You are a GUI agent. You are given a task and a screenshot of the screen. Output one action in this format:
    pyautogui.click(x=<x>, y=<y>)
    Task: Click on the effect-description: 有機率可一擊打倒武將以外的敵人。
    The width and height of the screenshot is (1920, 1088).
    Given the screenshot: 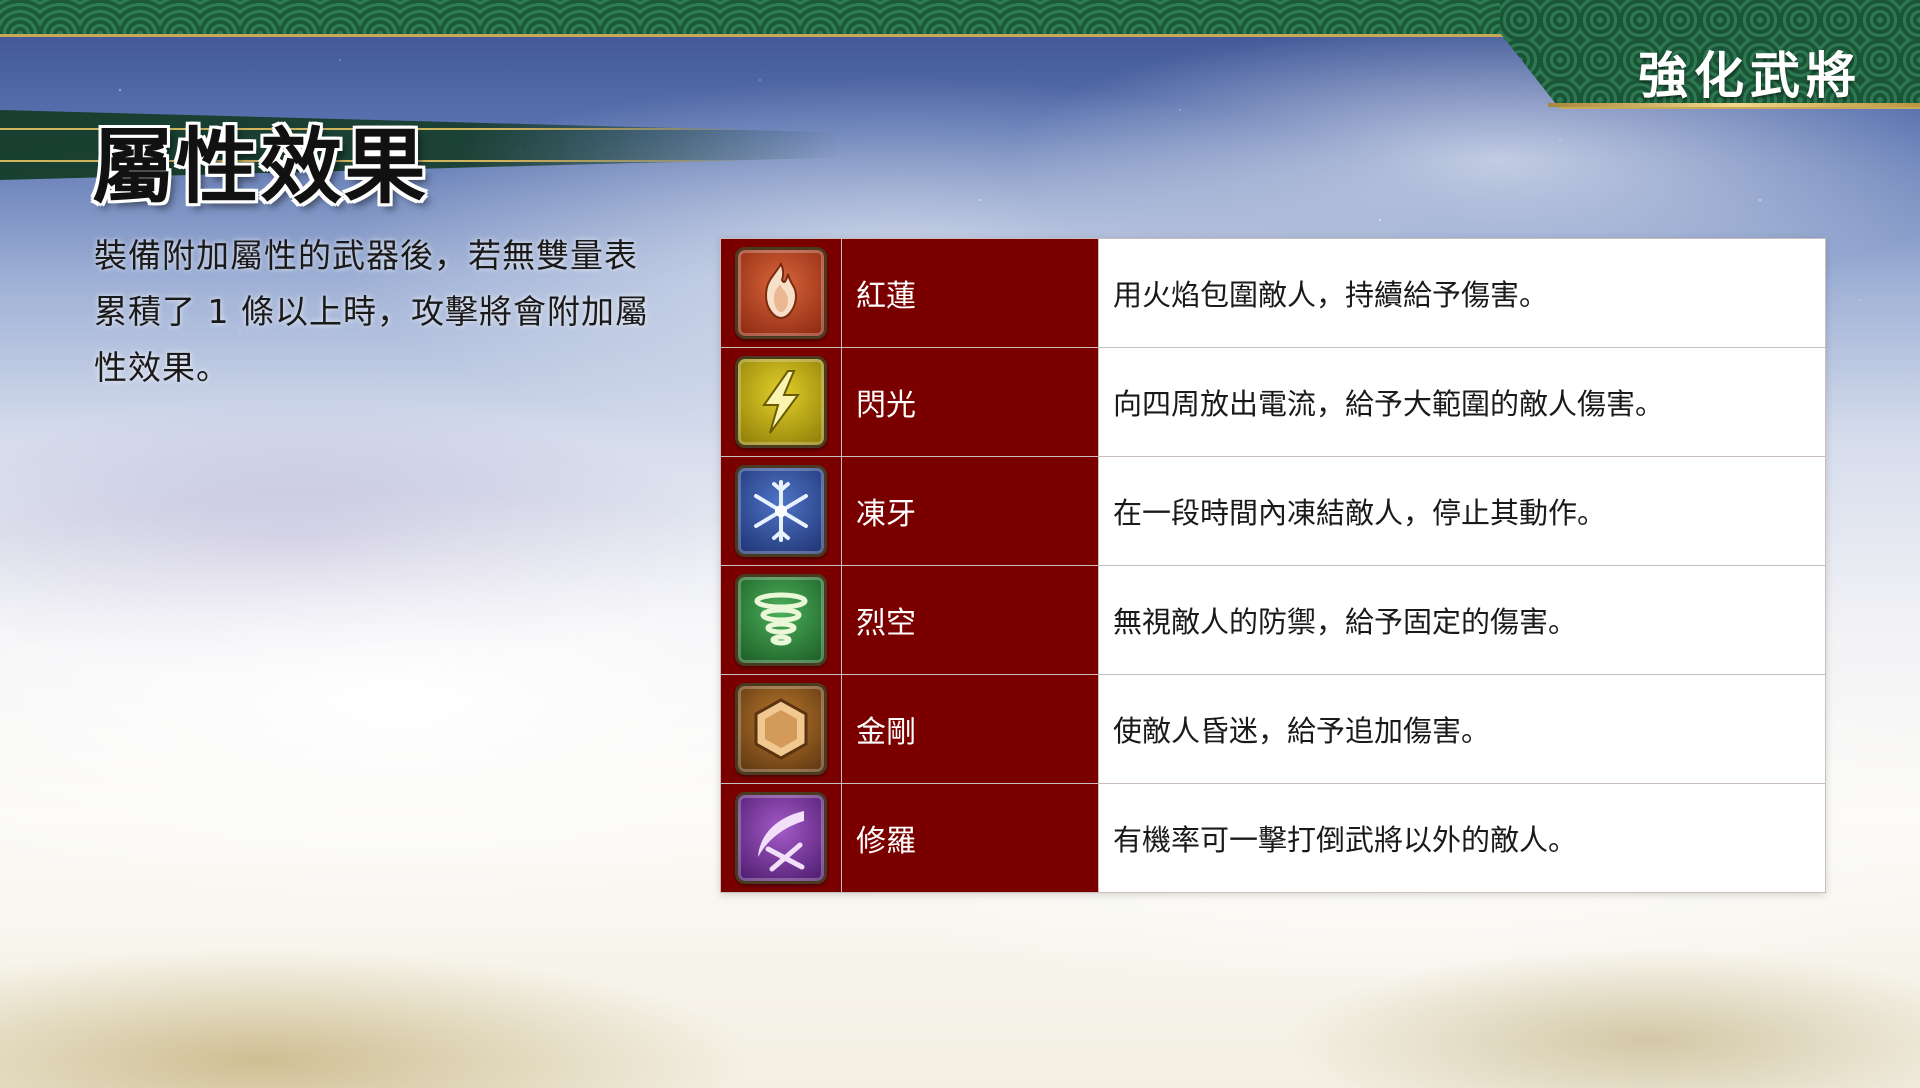 What is the action you would take?
    pyautogui.click(x=1462, y=838)
    